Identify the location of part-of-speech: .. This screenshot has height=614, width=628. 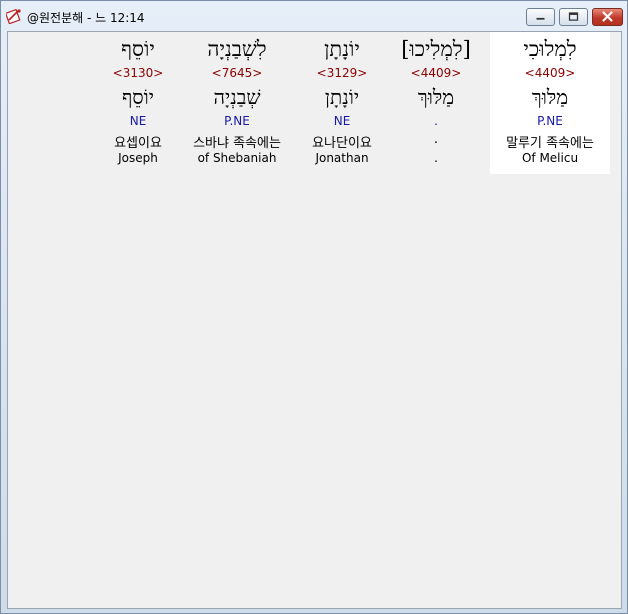
(436, 121).